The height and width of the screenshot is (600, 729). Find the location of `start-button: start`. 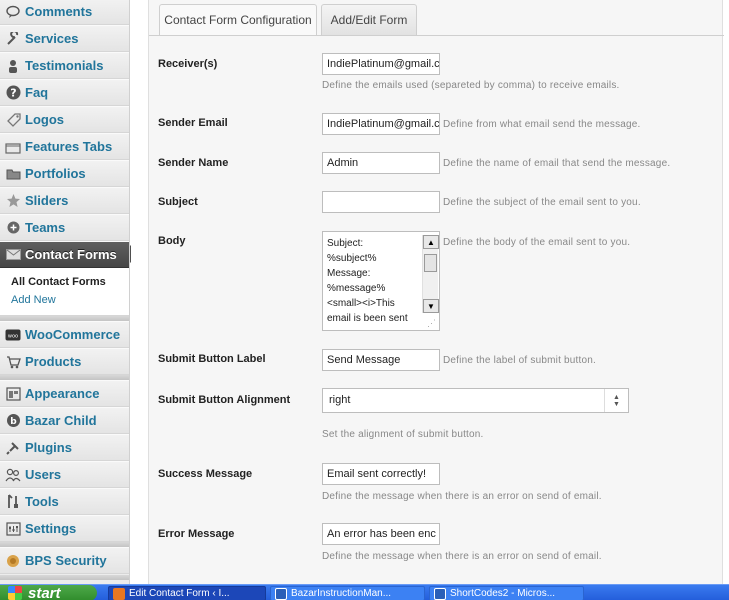

start-button: start is located at coordinates (48, 592).